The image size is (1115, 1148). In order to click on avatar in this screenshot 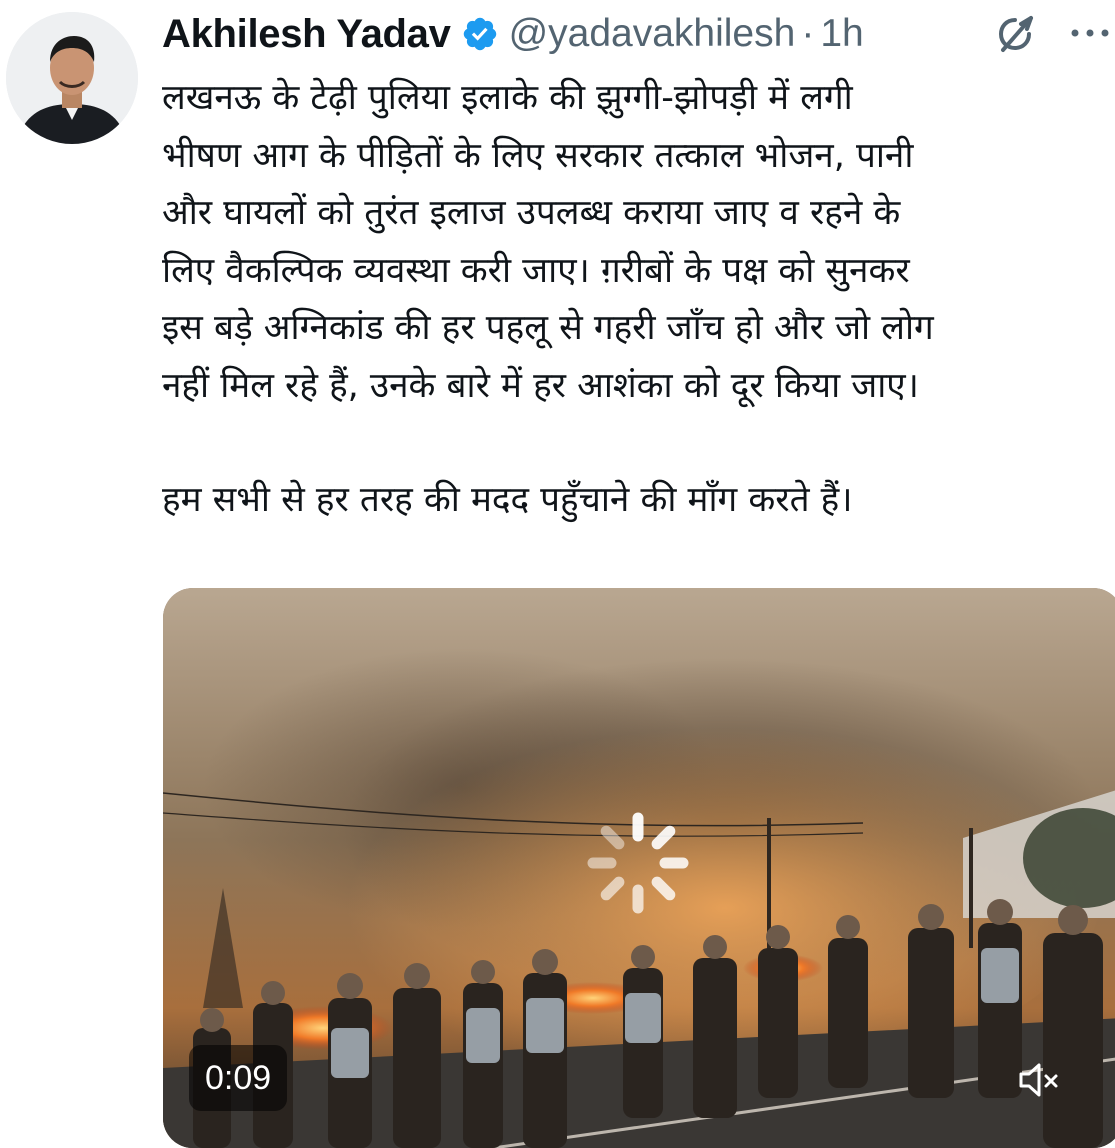, I will do `click(72, 78)`.